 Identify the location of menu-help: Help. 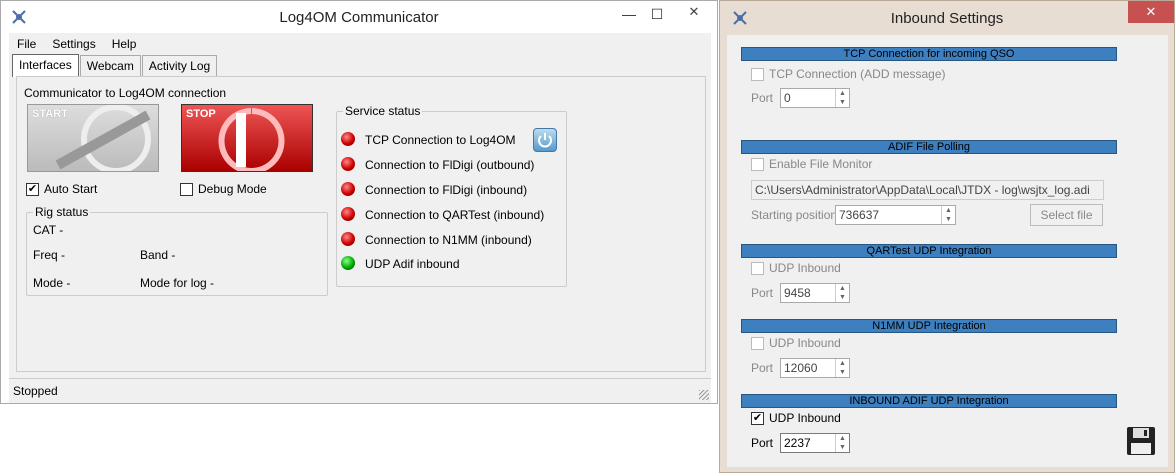
(124, 45).